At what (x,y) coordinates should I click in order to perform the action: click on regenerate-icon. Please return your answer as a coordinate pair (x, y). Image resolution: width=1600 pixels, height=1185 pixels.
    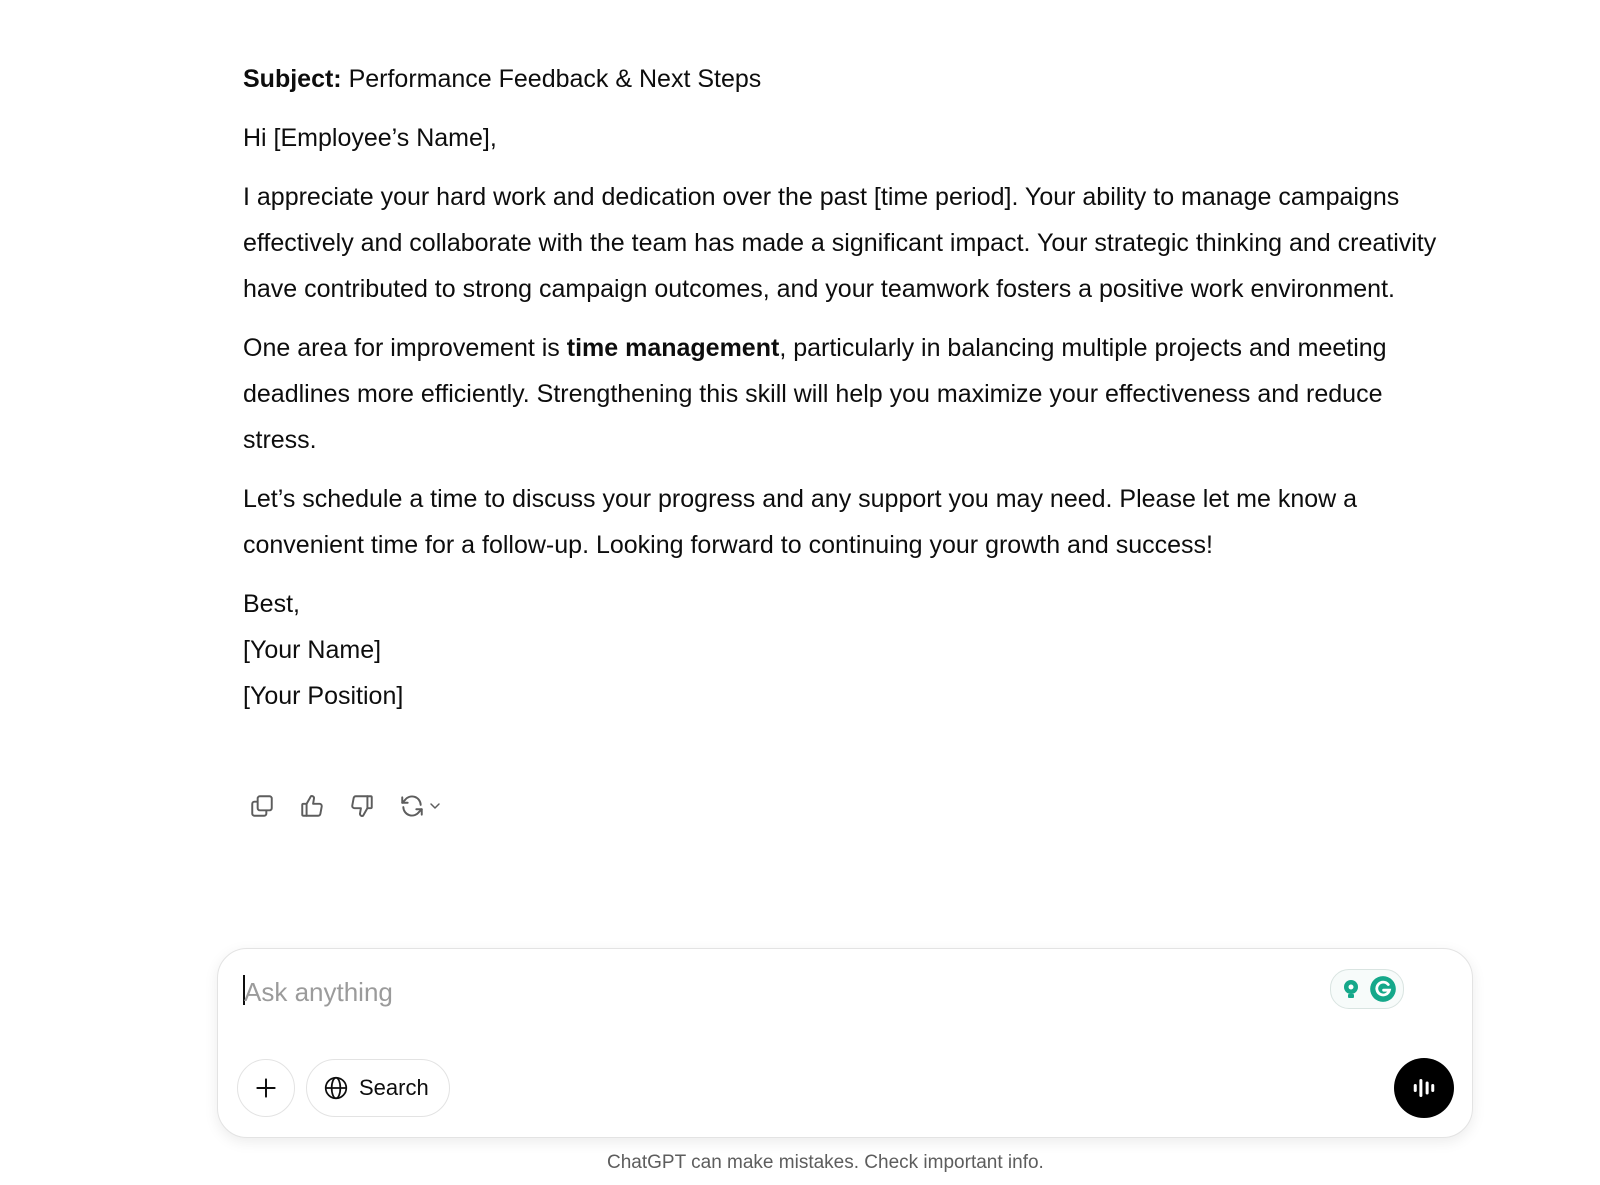
    Looking at the image, I should click on (412, 806).